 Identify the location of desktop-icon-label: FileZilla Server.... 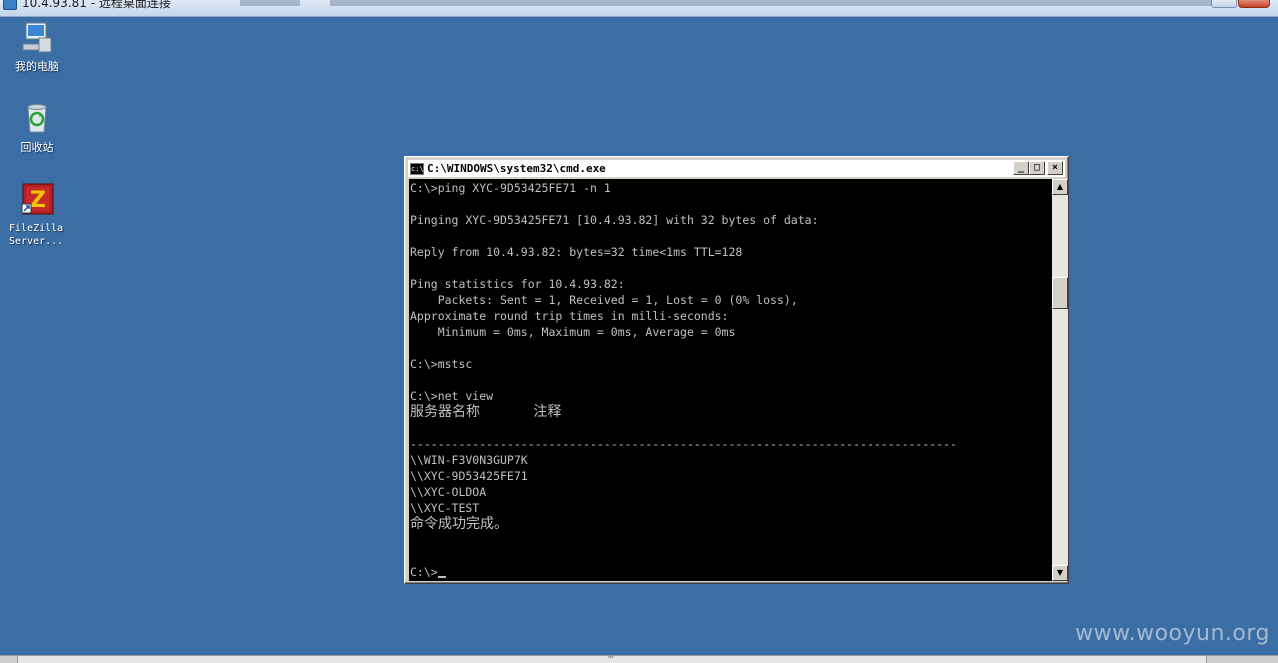
(36, 235).